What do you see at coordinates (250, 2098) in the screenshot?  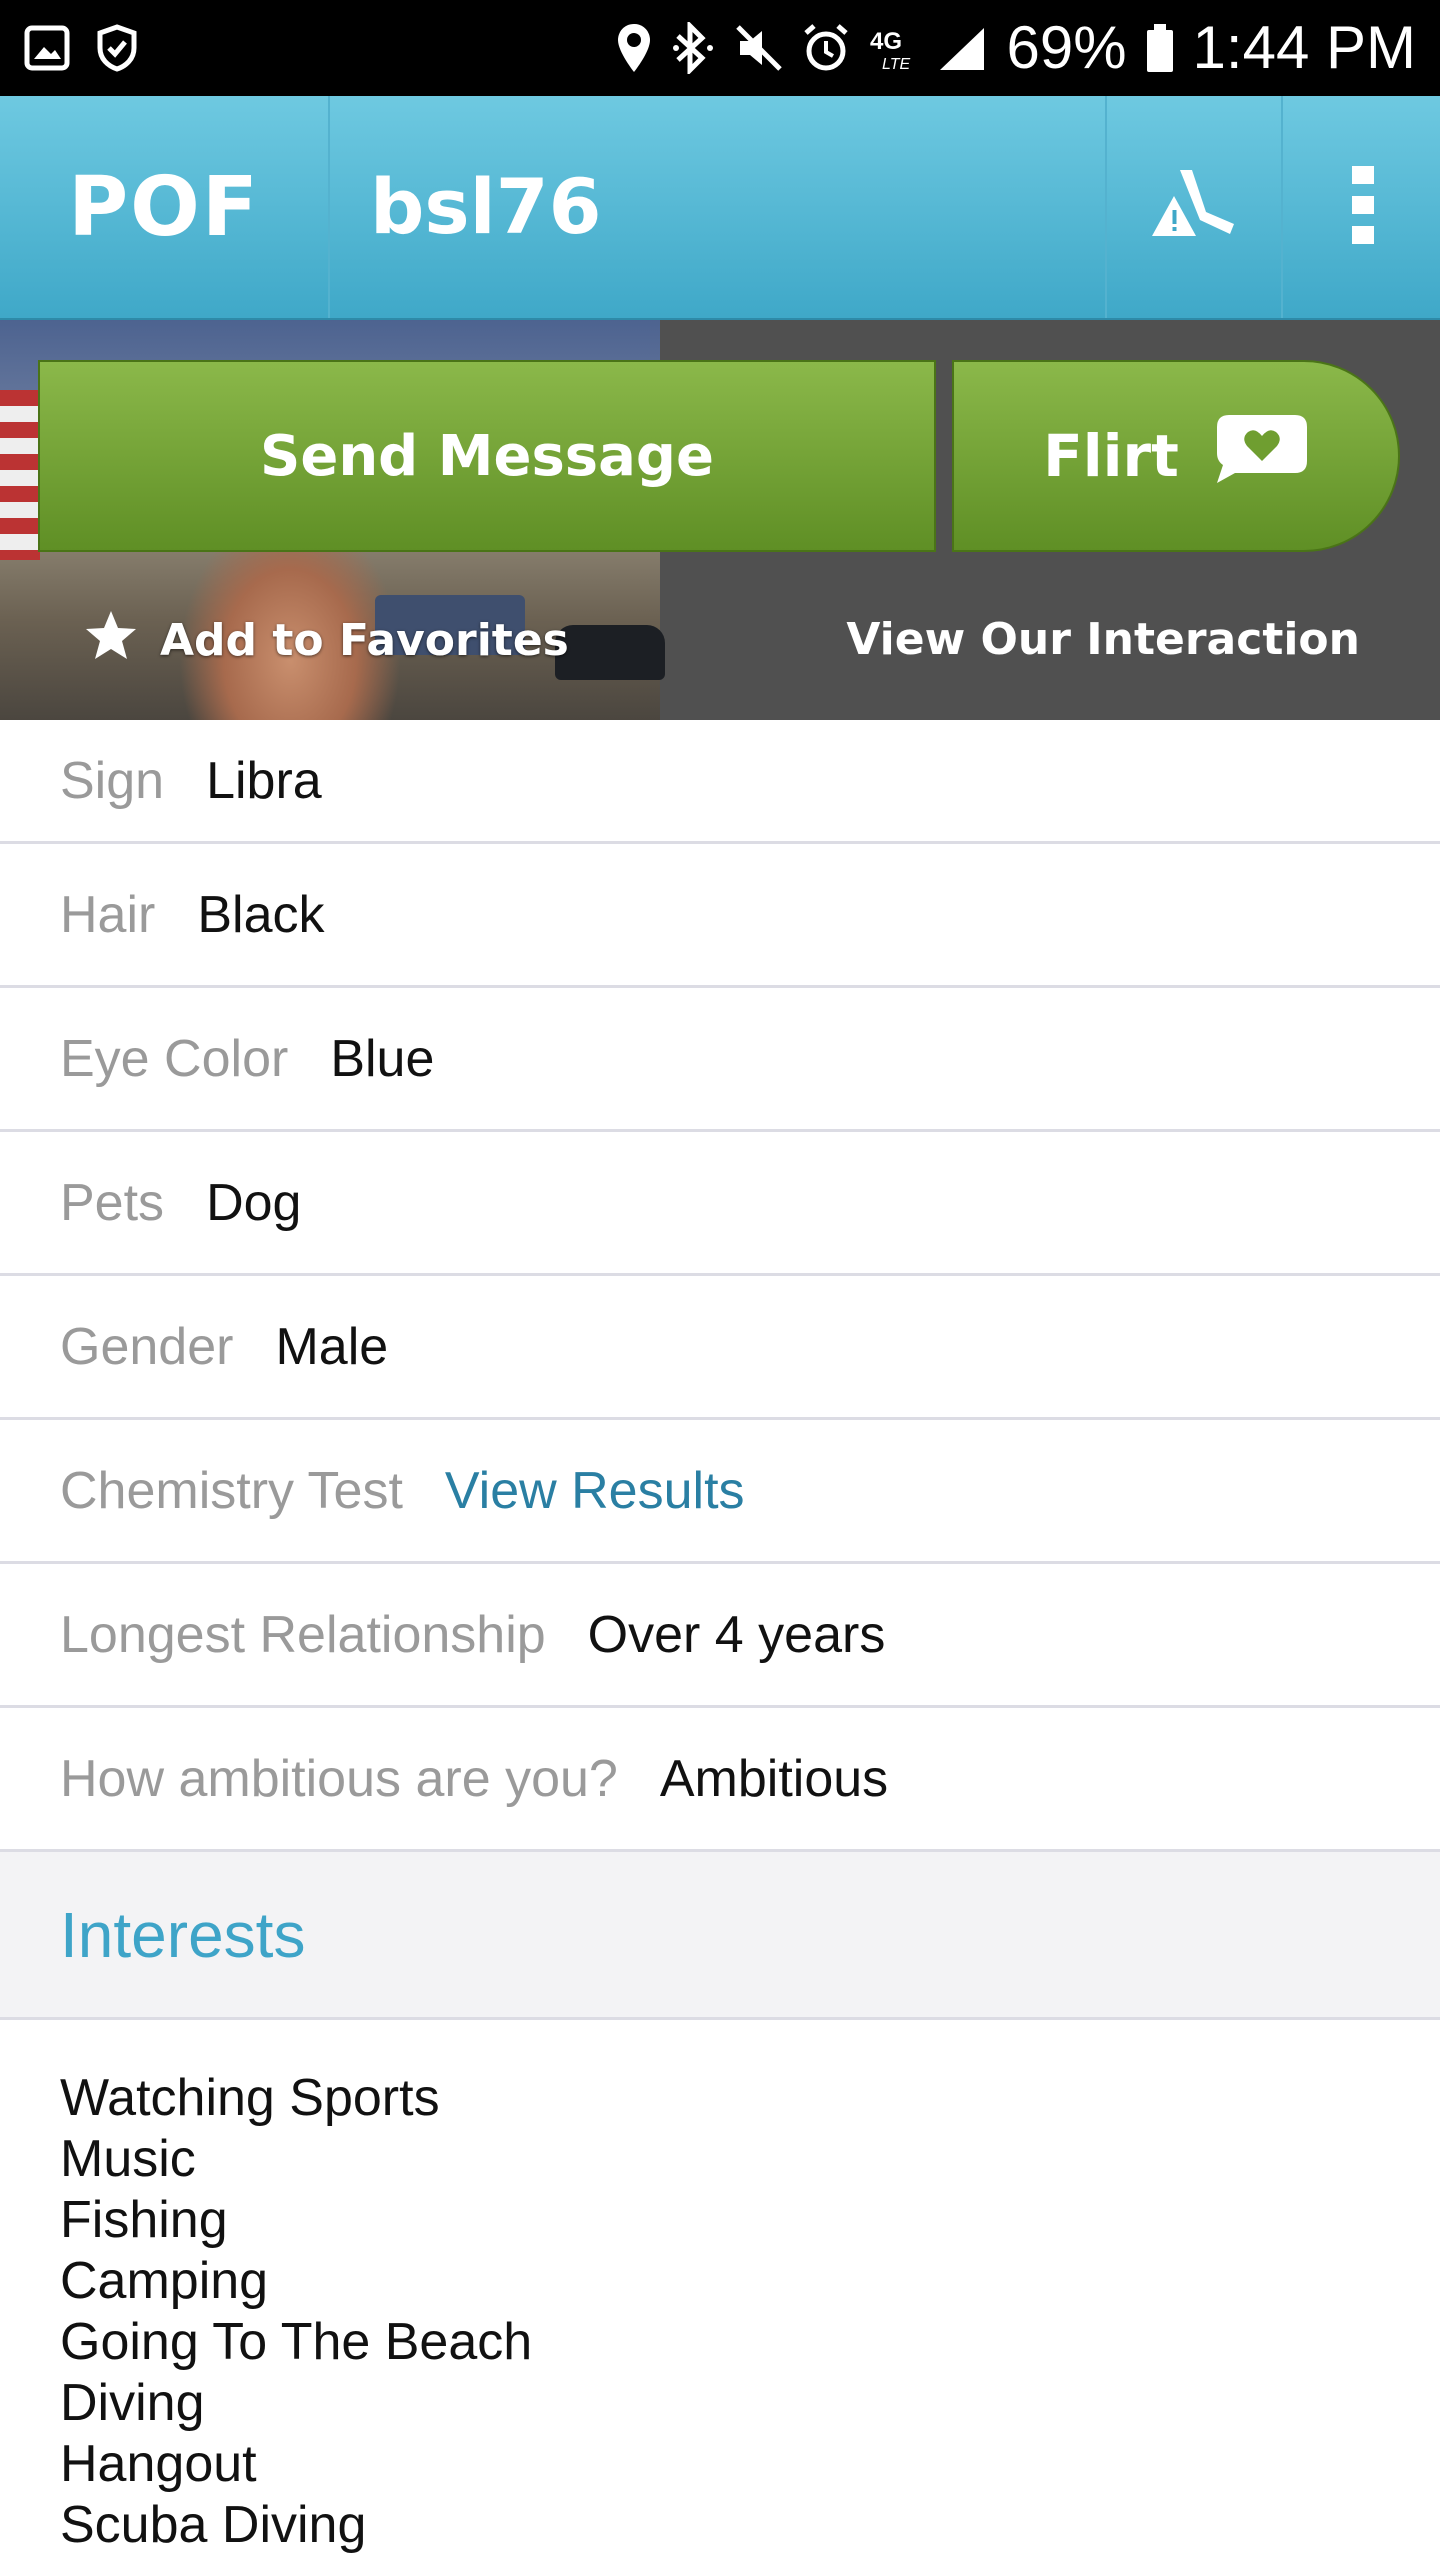 I see `interest-item: Watching Sports` at bounding box center [250, 2098].